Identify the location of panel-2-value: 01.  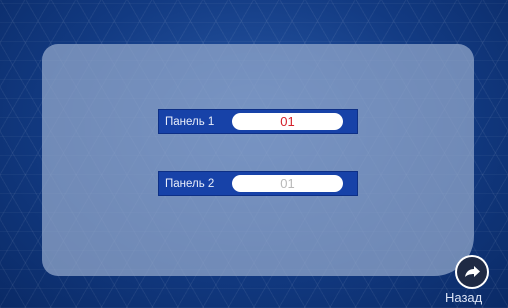
(287, 183).